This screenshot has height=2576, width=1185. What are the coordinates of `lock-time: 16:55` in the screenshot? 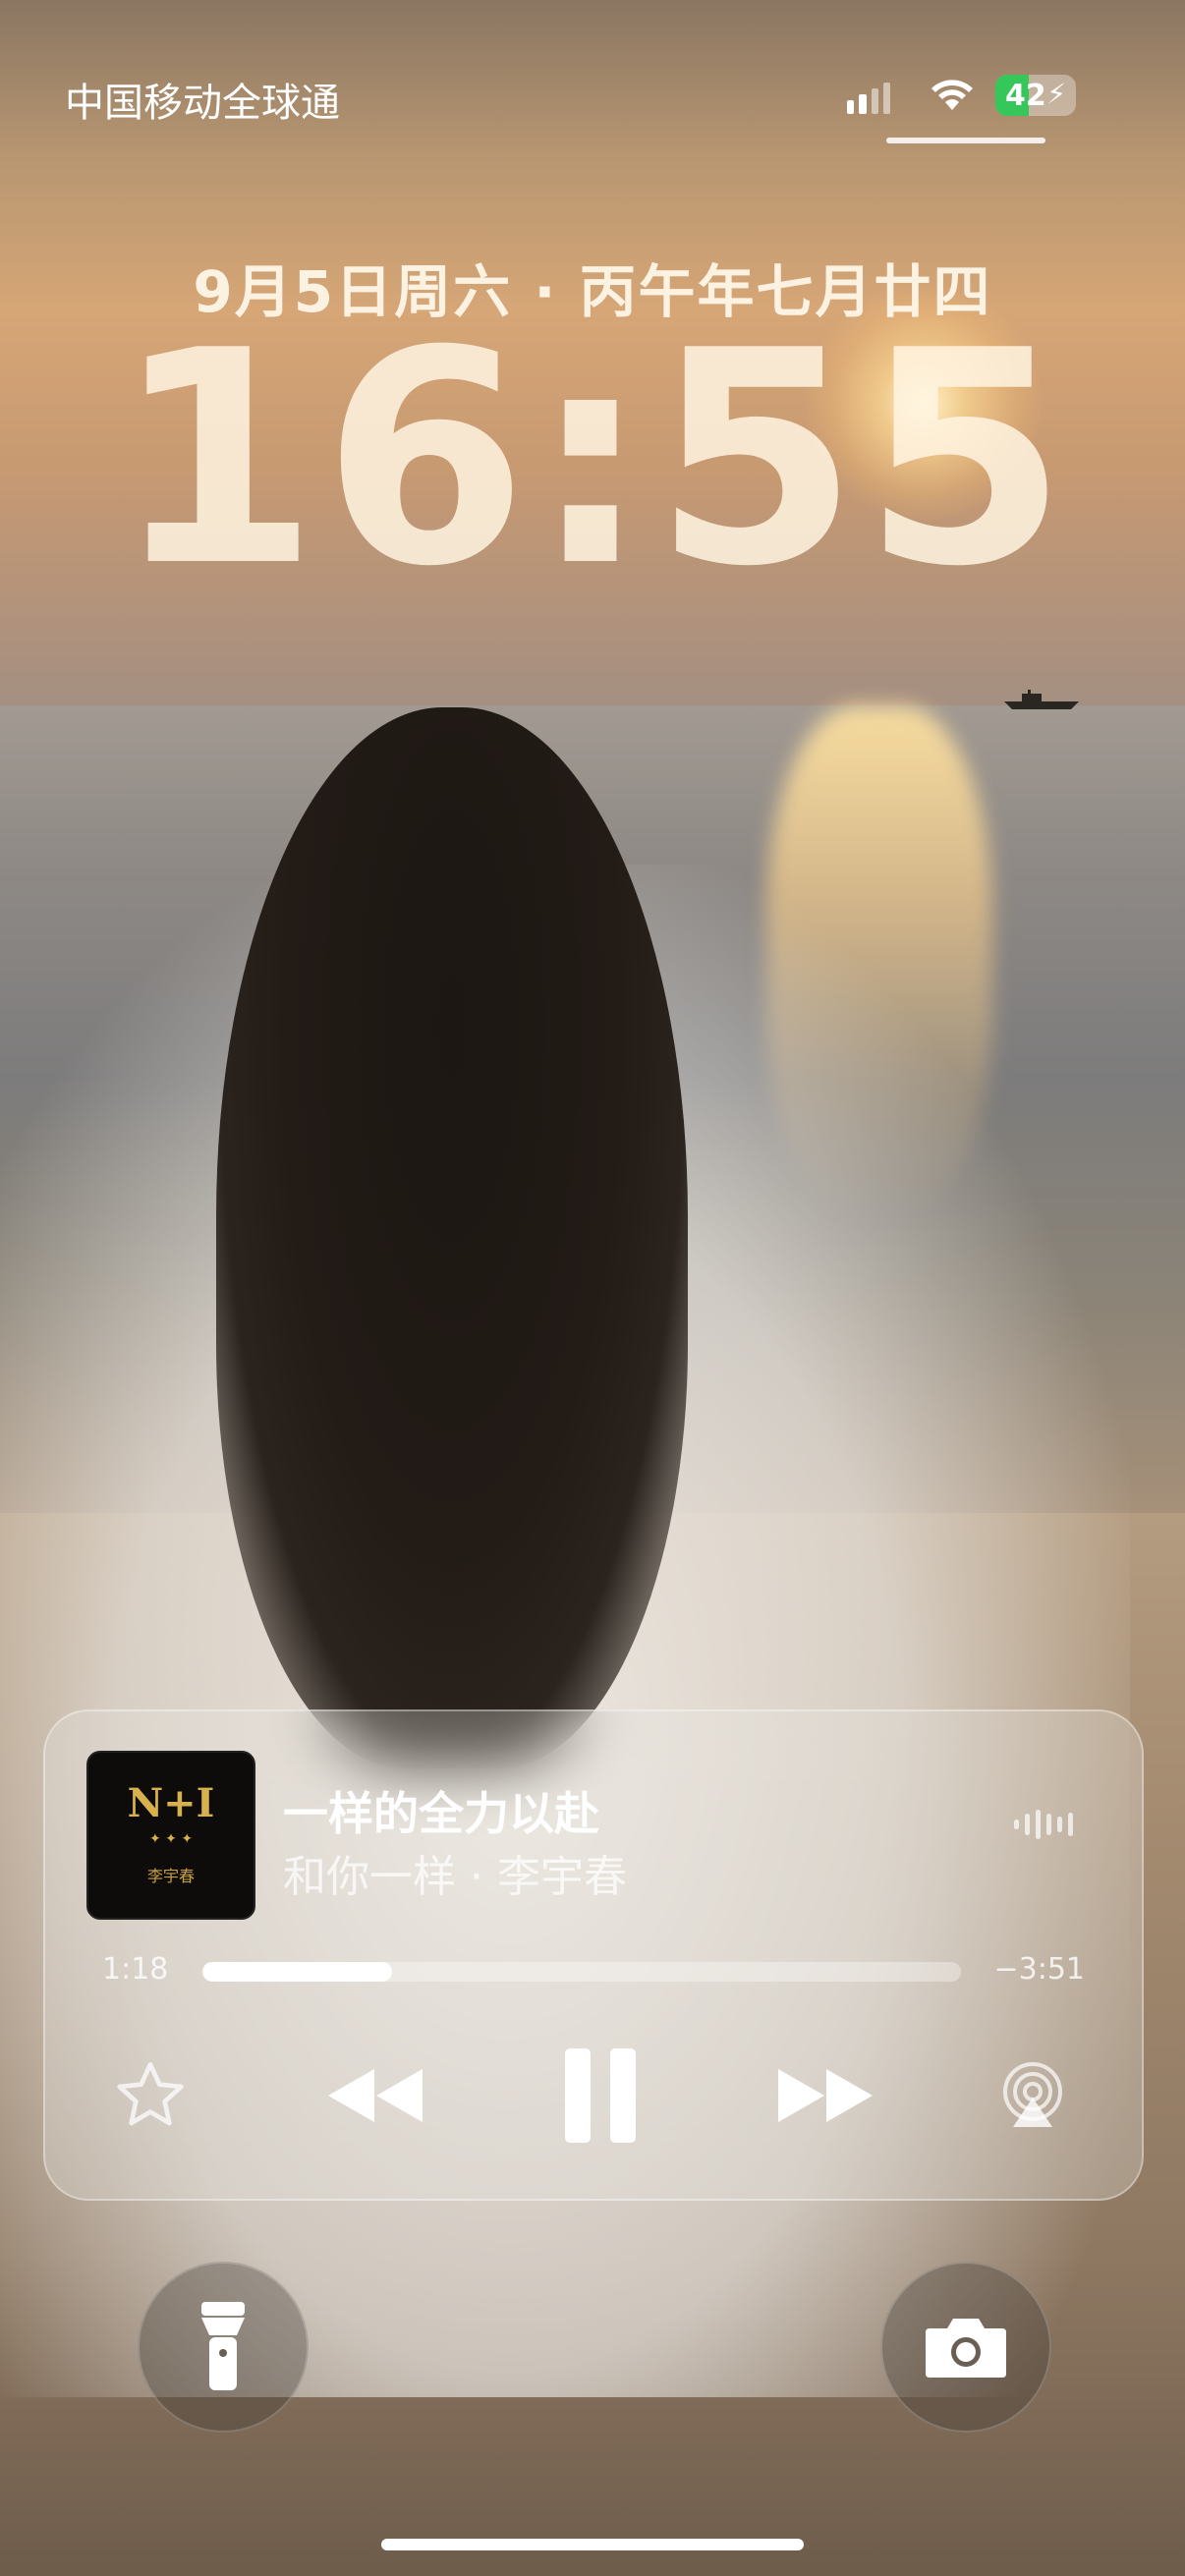 It's located at (592, 459).